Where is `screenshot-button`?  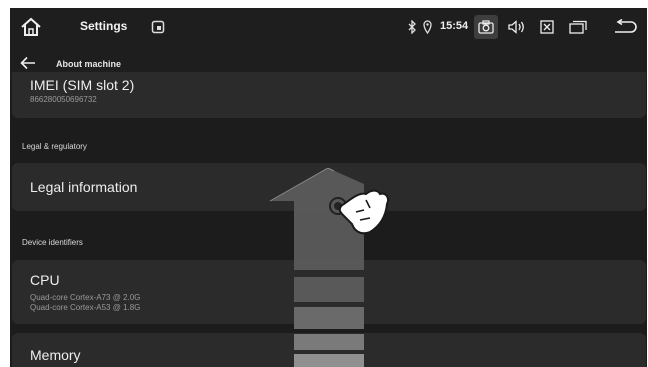
screenshot-button is located at coordinates (486, 27).